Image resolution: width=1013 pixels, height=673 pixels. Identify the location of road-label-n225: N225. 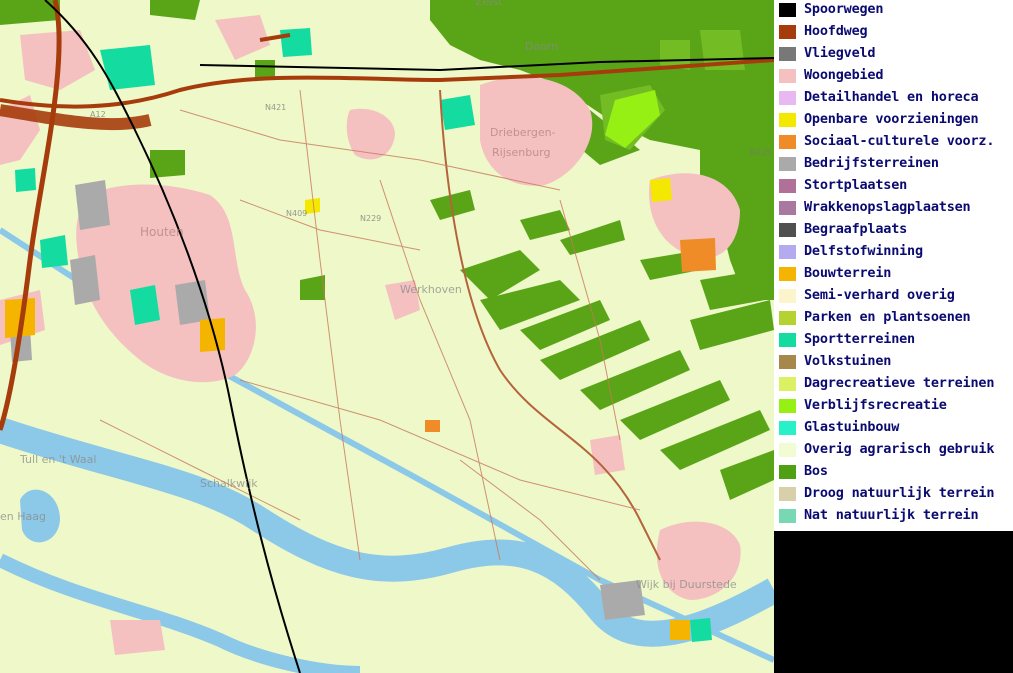
(760, 152).